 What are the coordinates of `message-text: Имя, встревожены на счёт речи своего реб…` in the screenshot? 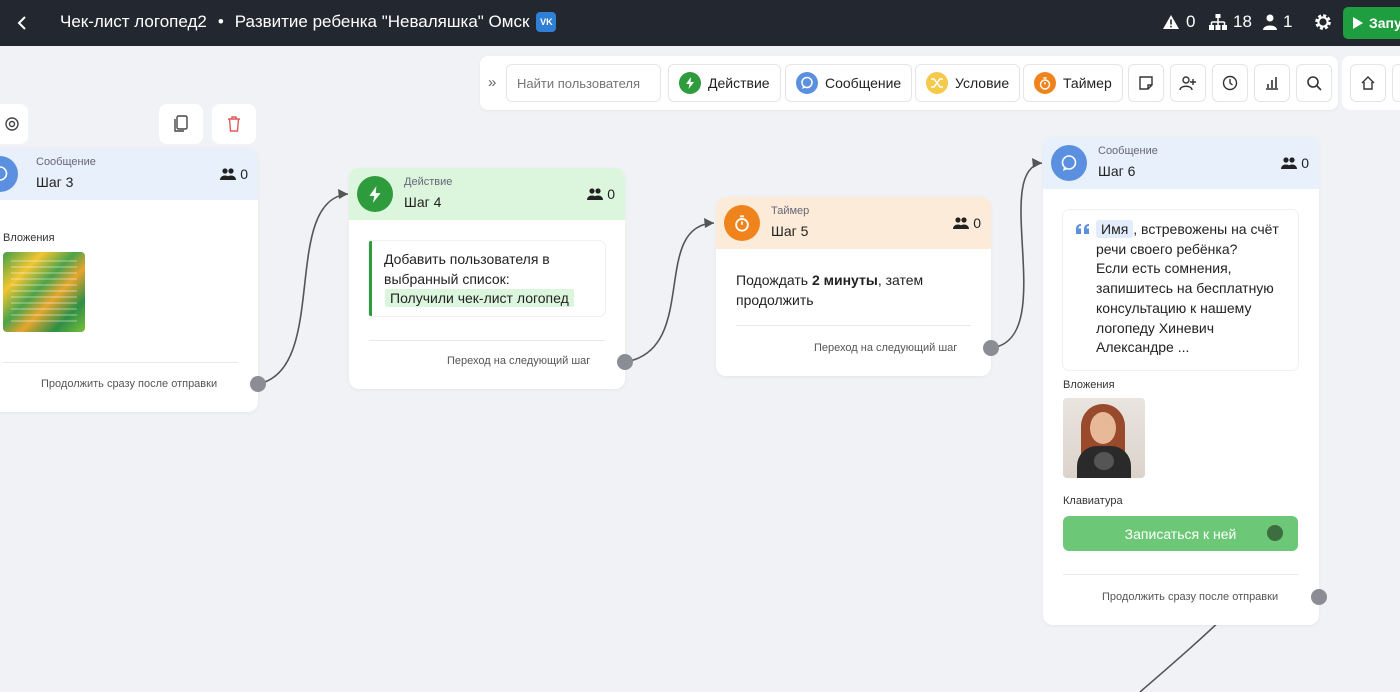 It's located at (1187, 288).